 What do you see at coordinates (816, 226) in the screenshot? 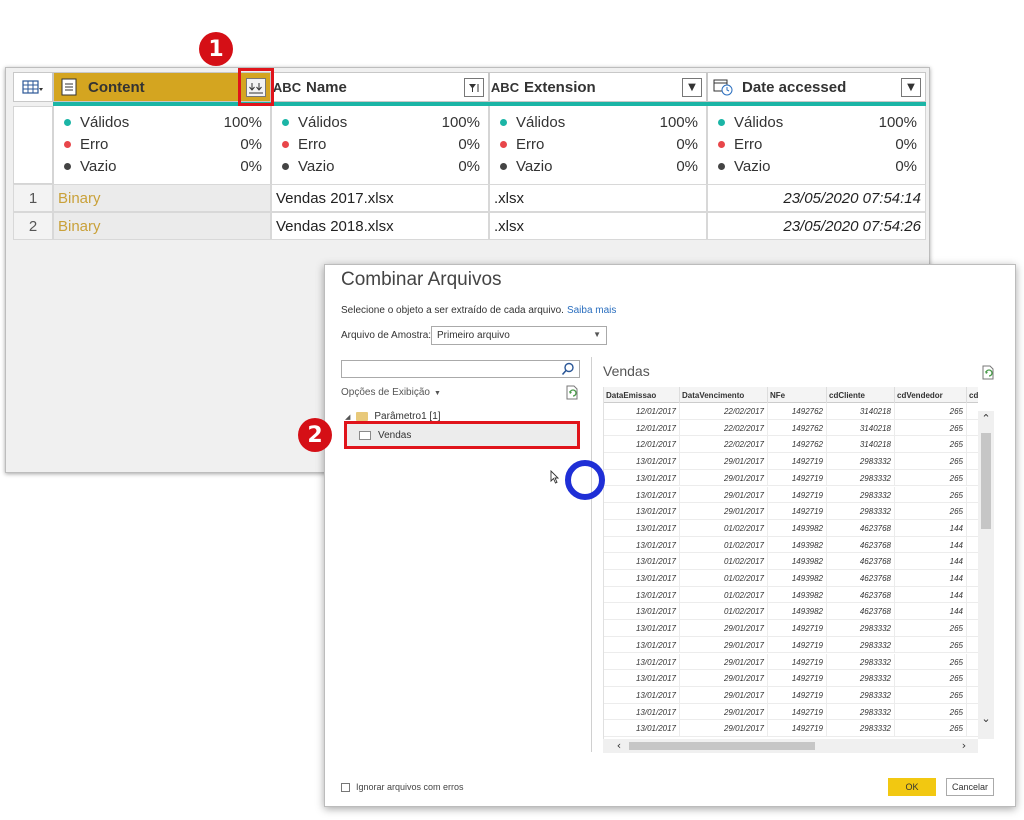
I see `cell-date: 23/05/2020 07:54:26` at bounding box center [816, 226].